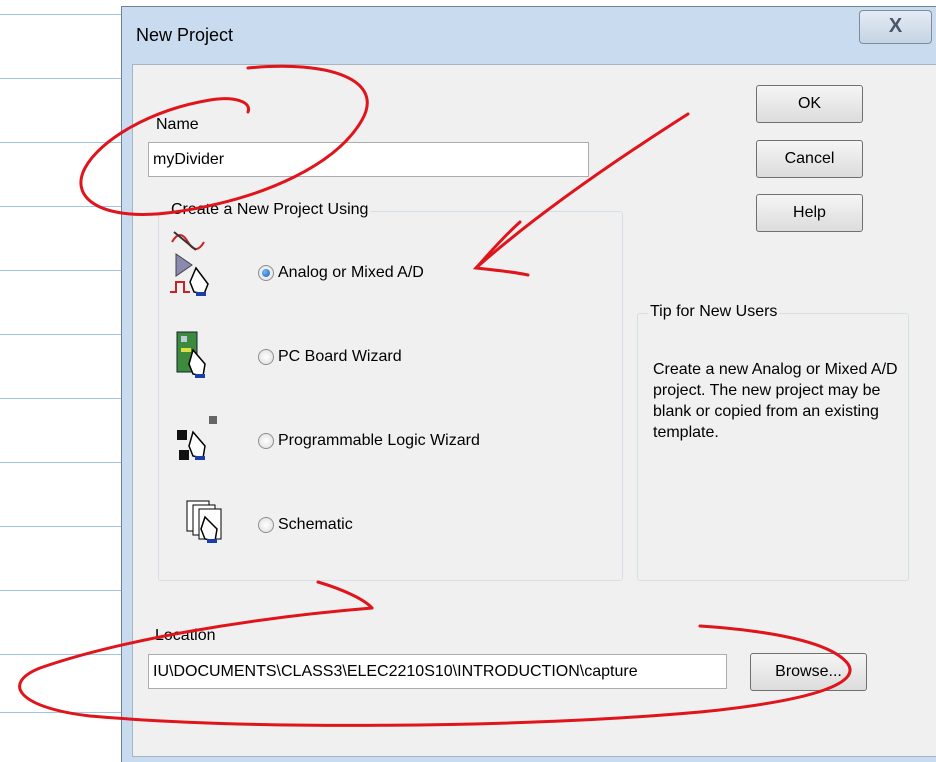  I want to click on name-input, so click(368, 159).